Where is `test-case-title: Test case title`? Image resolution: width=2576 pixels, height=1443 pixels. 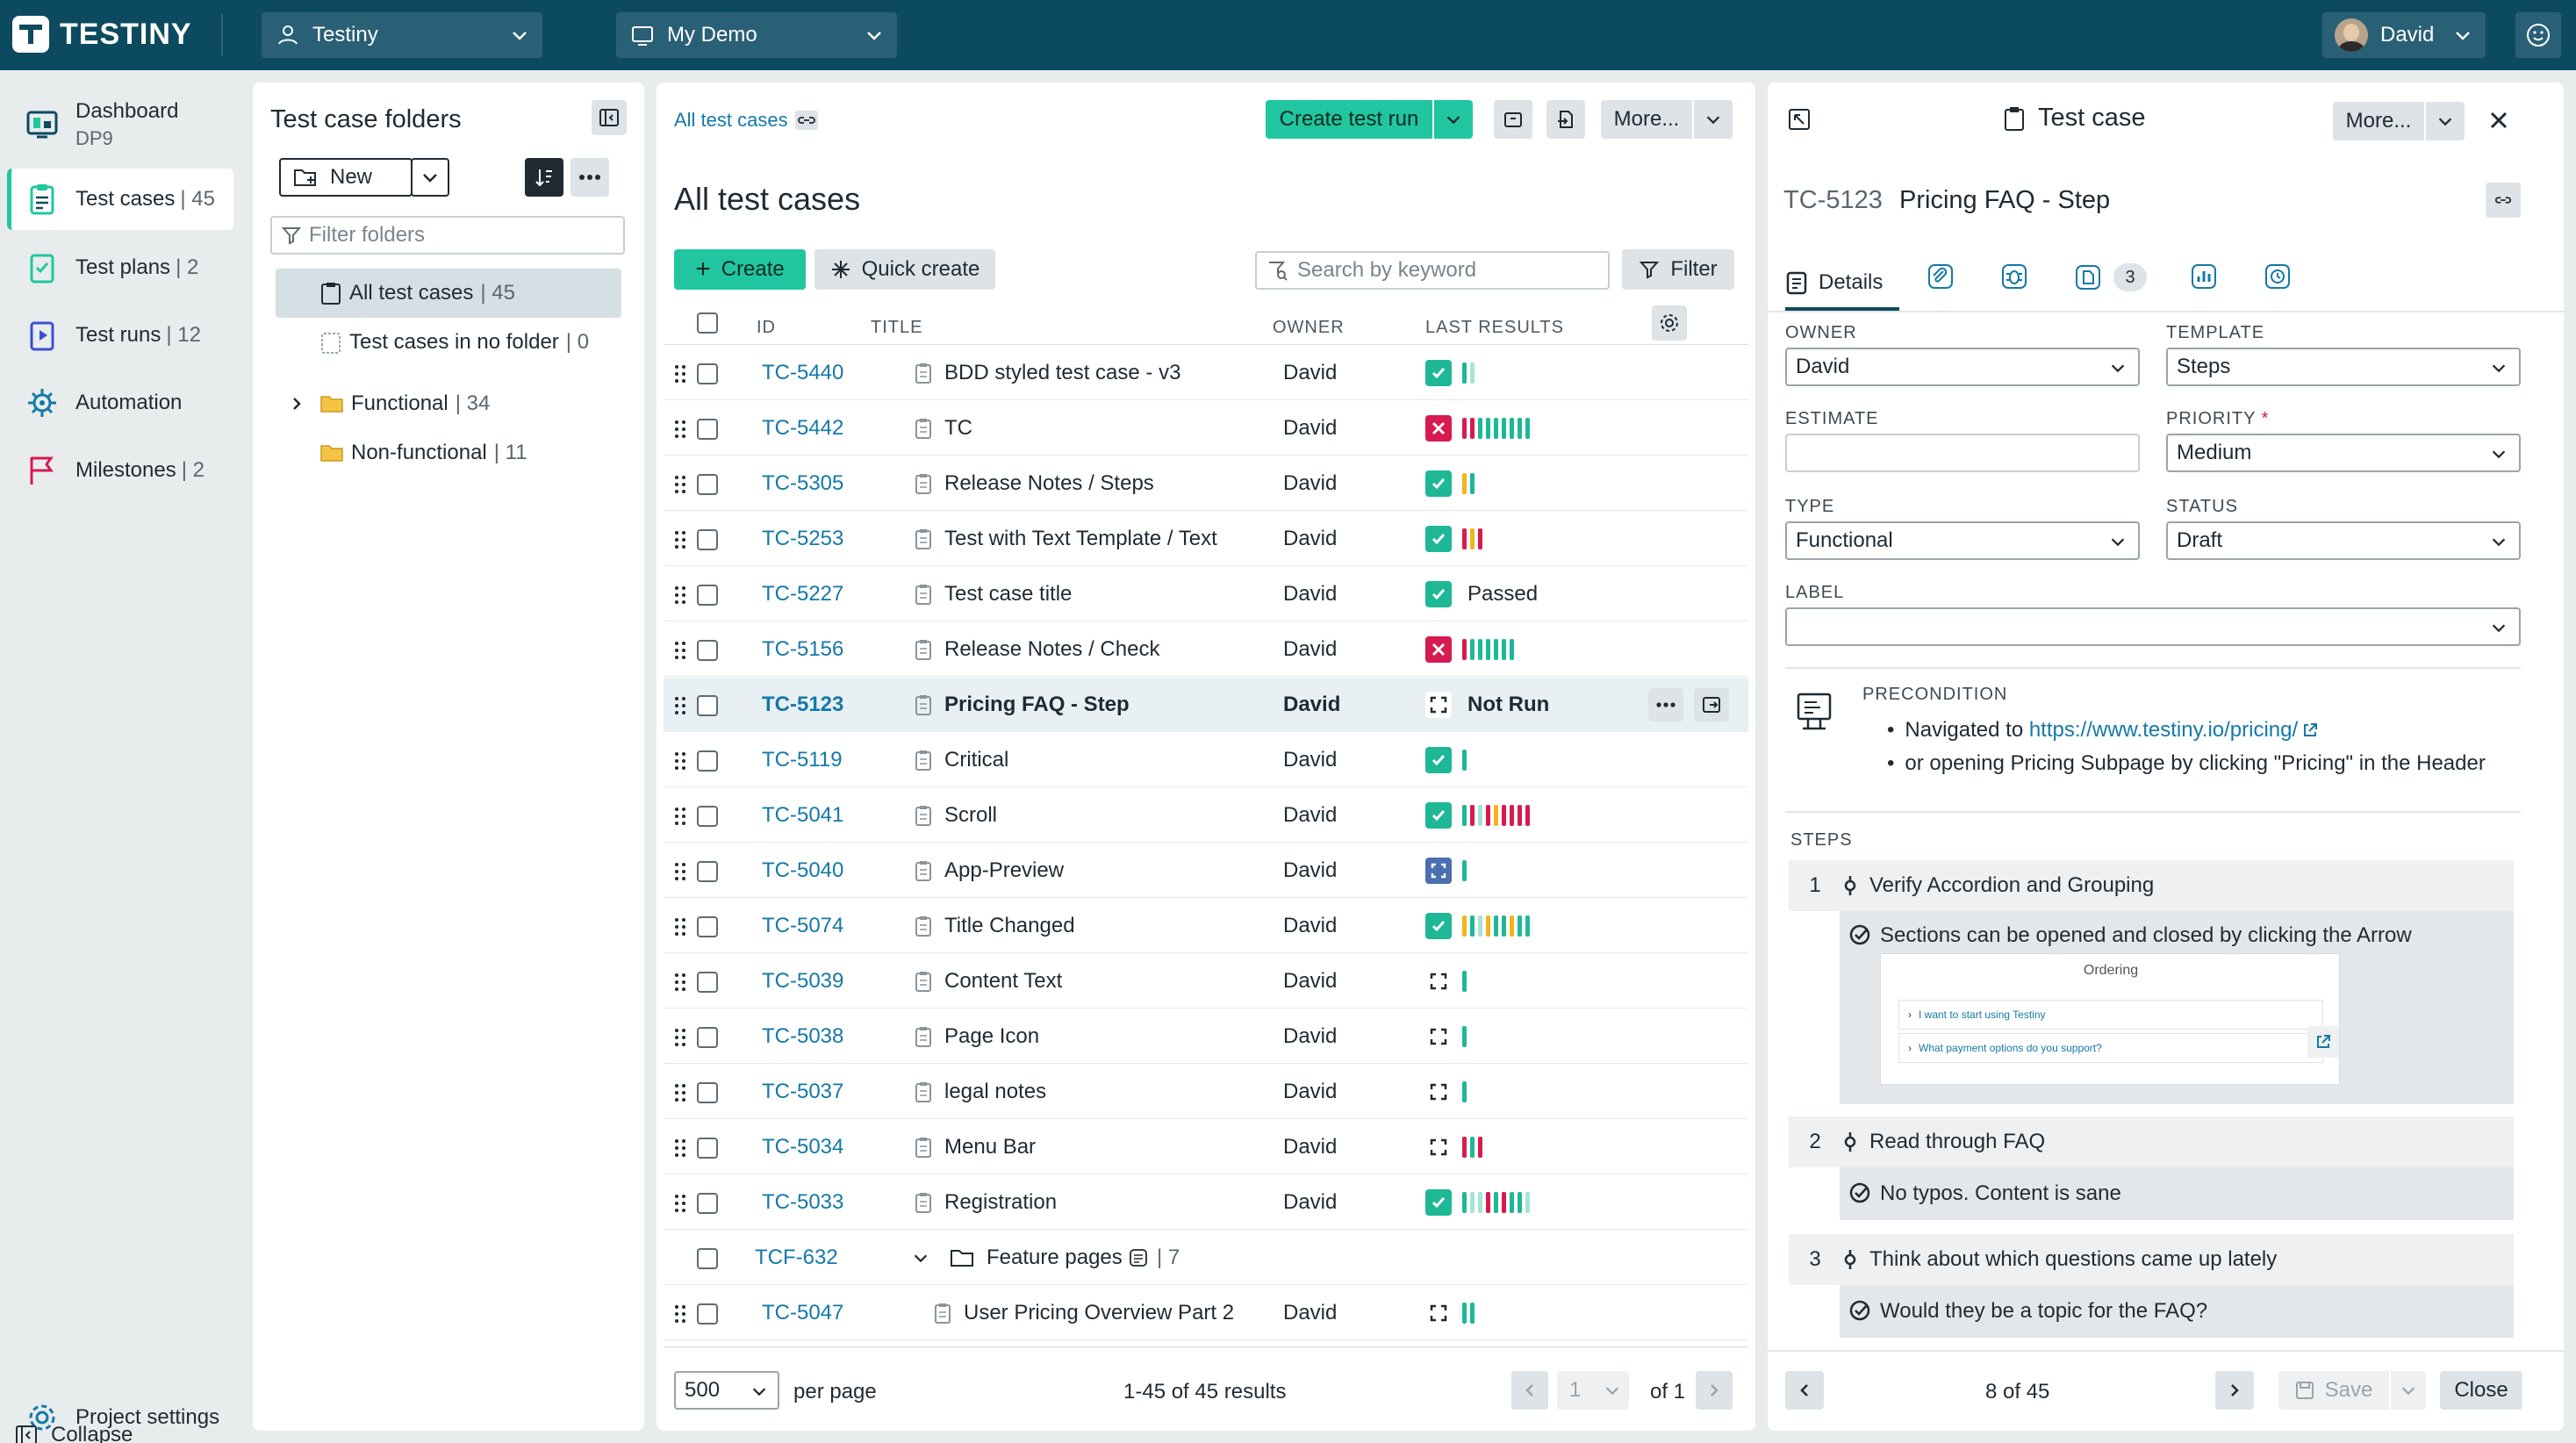
test-case-title: Test case title is located at coordinates (1008, 594).